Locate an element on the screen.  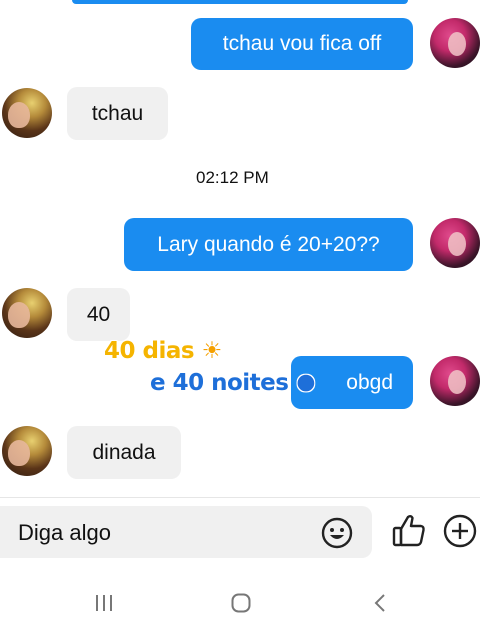
composer-divider is located at coordinates (240, 497).